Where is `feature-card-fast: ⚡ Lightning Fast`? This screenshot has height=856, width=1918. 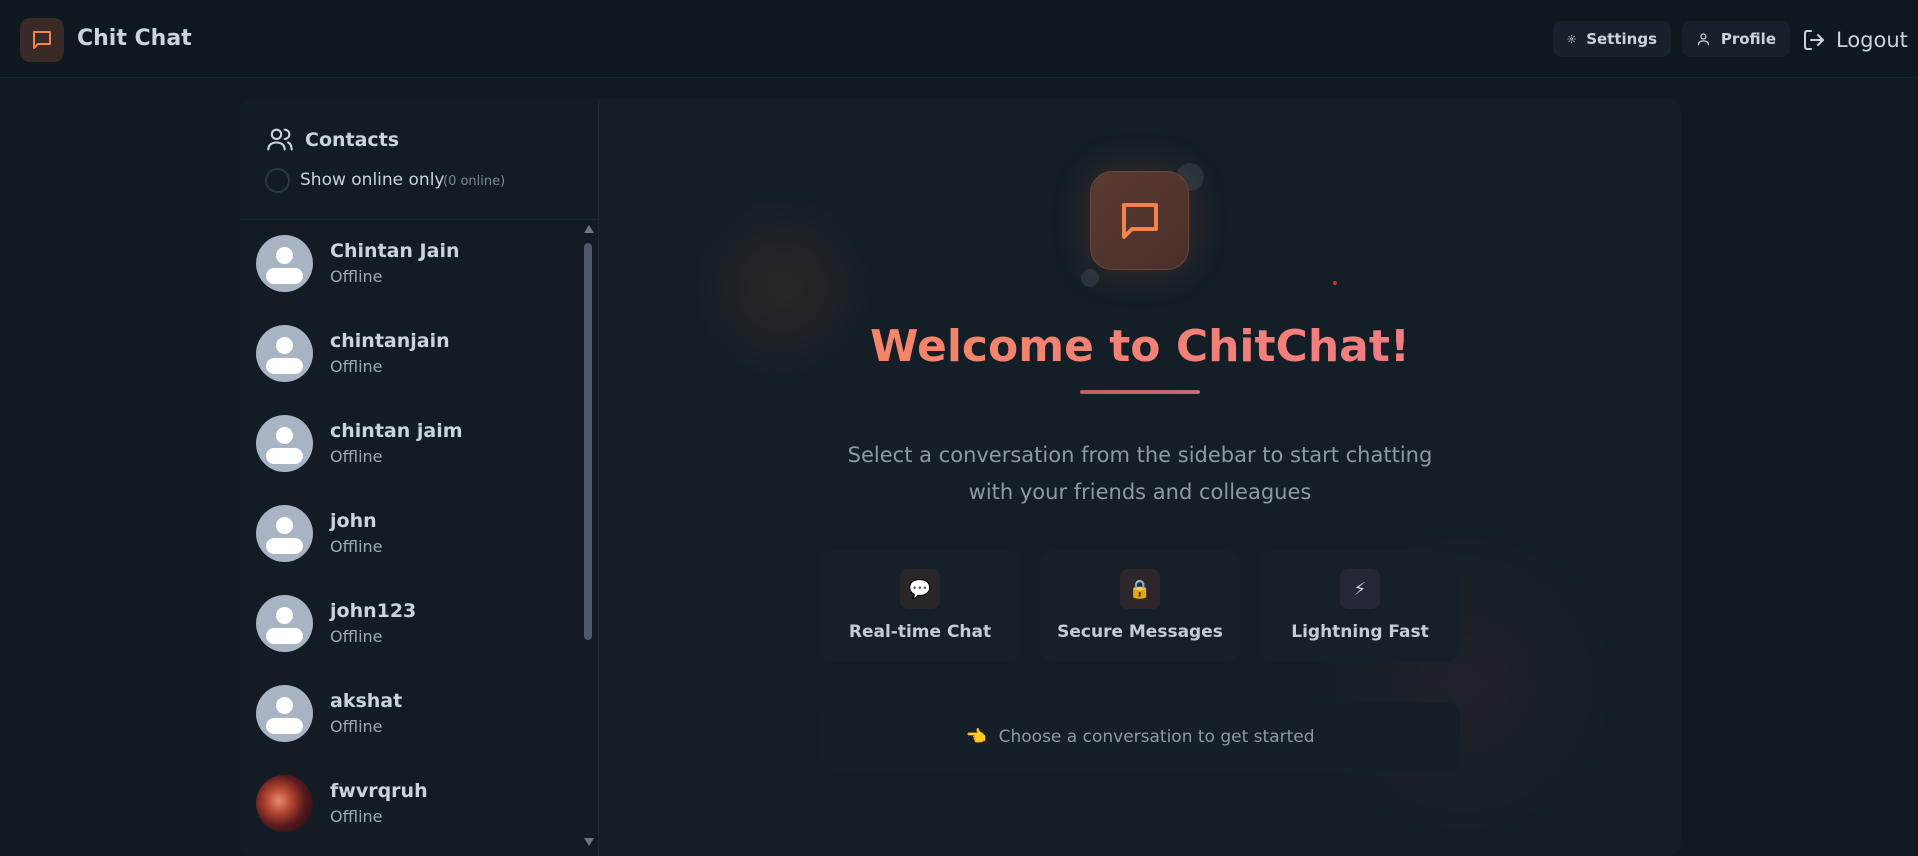
feature-card-fast: ⚡ Lightning Fast is located at coordinates (1360, 606).